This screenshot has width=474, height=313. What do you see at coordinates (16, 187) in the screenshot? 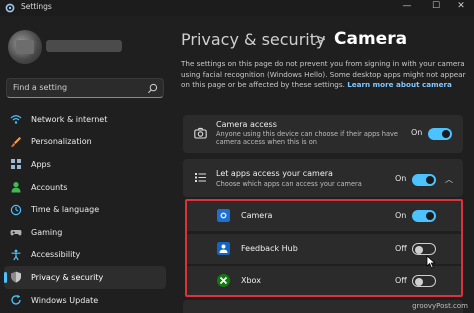
I see `person-icon` at bounding box center [16, 187].